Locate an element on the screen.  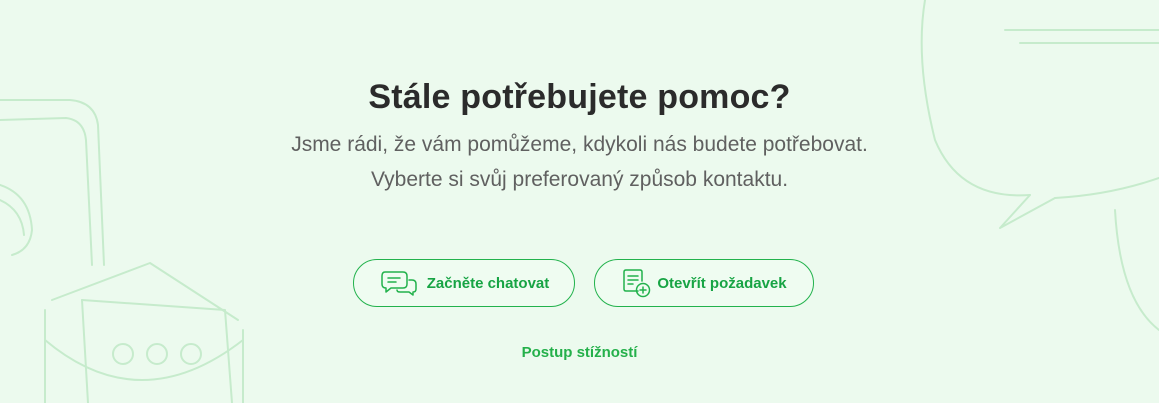
start-chat-button: Začněte chatovat is located at coordinates (464, 283).